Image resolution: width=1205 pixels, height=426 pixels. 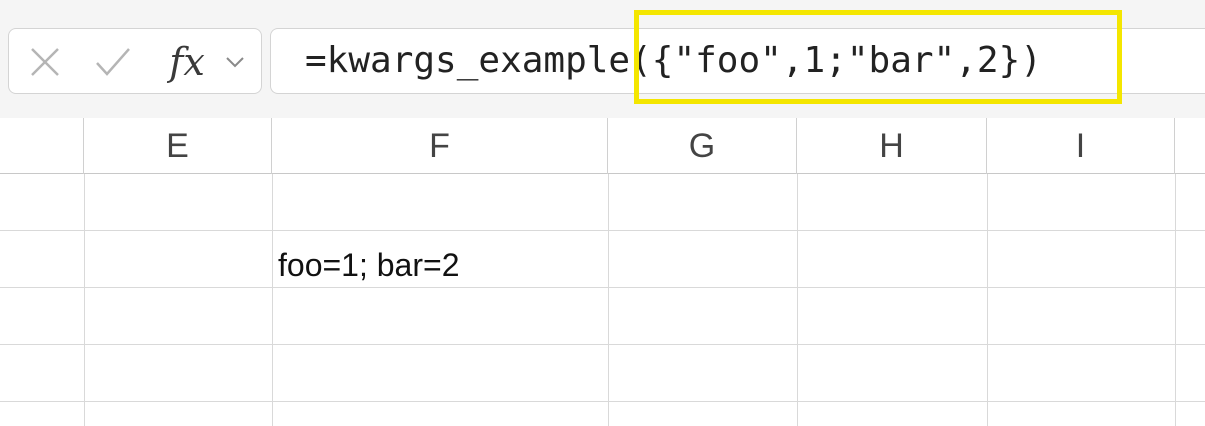 I want to click on insert-function-button: fx, so click(x=187, y=62).